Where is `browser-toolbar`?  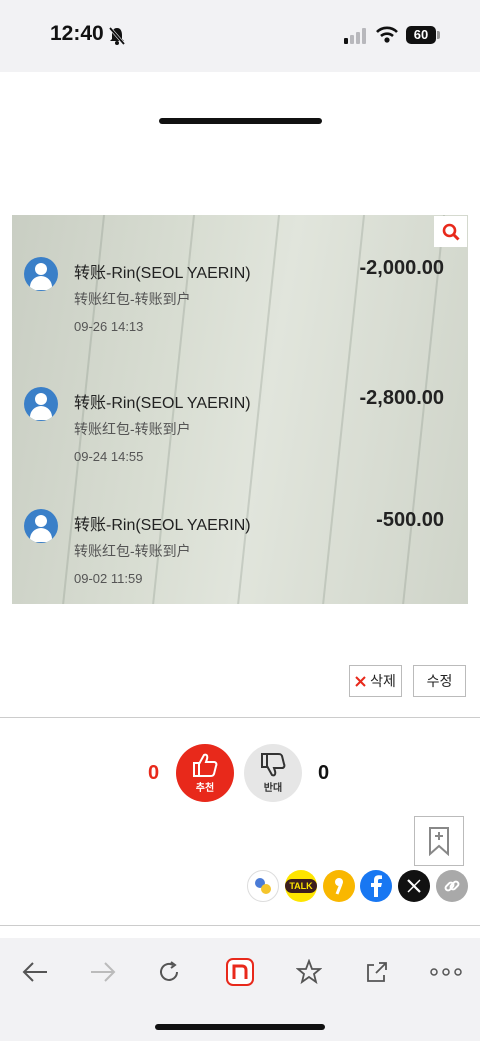 browser-toolbar is located at coordinates (240, 989).